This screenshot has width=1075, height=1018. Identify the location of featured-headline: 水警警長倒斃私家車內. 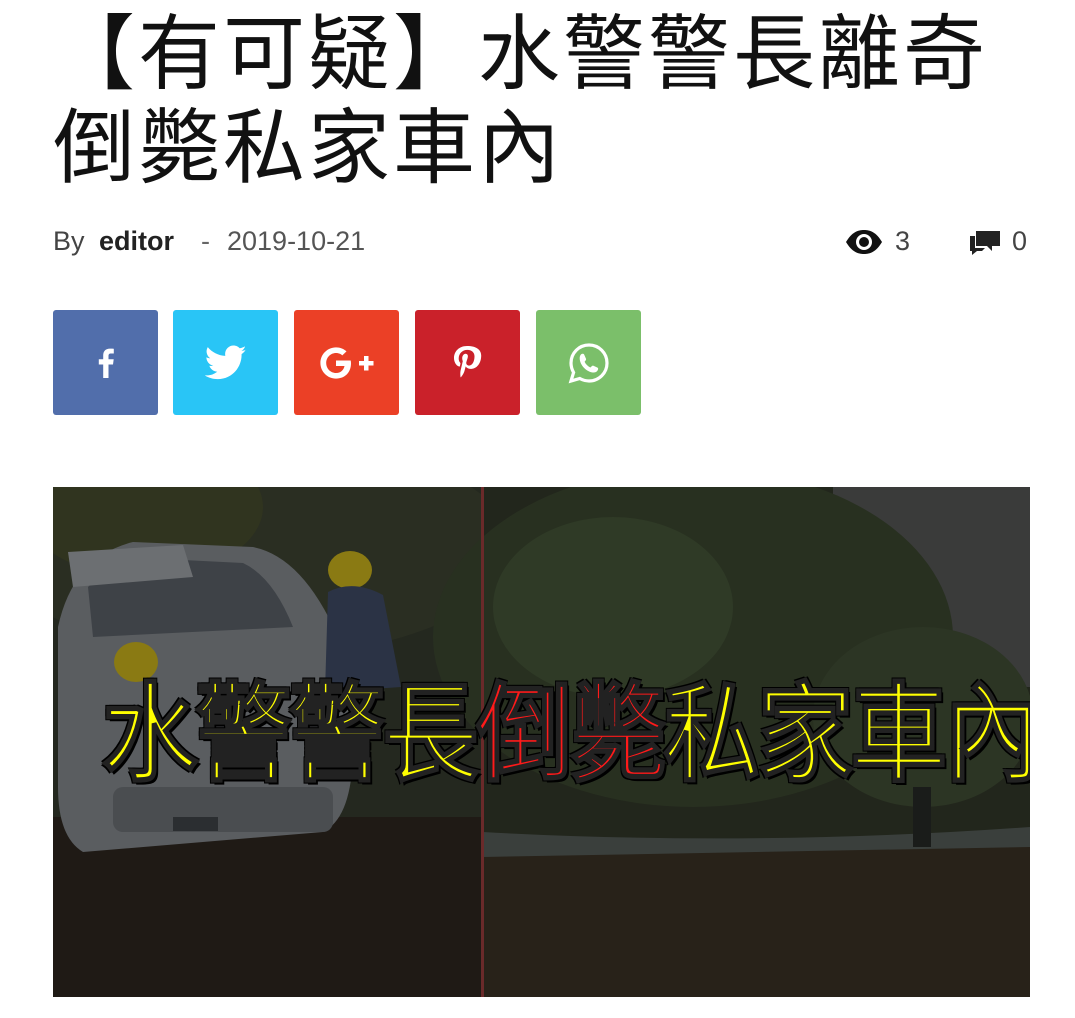
(565, 735).